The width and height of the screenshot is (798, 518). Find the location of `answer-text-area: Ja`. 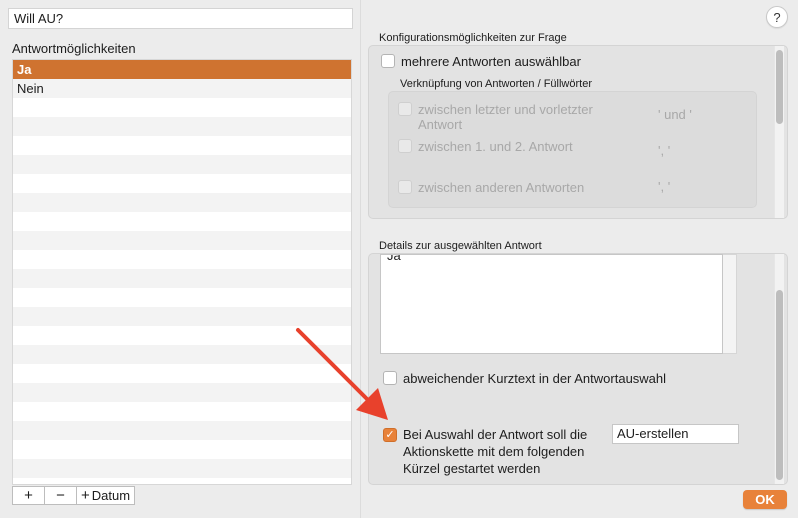

answer-text-area: Ja is located at coordinates (551, 304).